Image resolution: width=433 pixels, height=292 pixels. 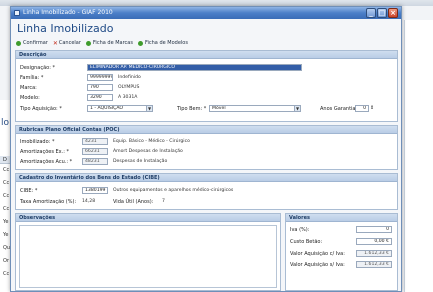 I want to click on window-title: Linha Imobilizado - GIAF 2010, so click(x=68, y=12).